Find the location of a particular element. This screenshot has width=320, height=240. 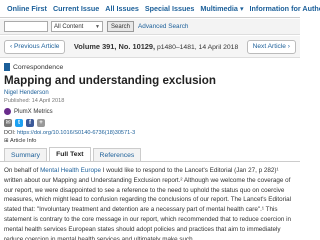

plus-icon: + is located at coordinates (41, 122).